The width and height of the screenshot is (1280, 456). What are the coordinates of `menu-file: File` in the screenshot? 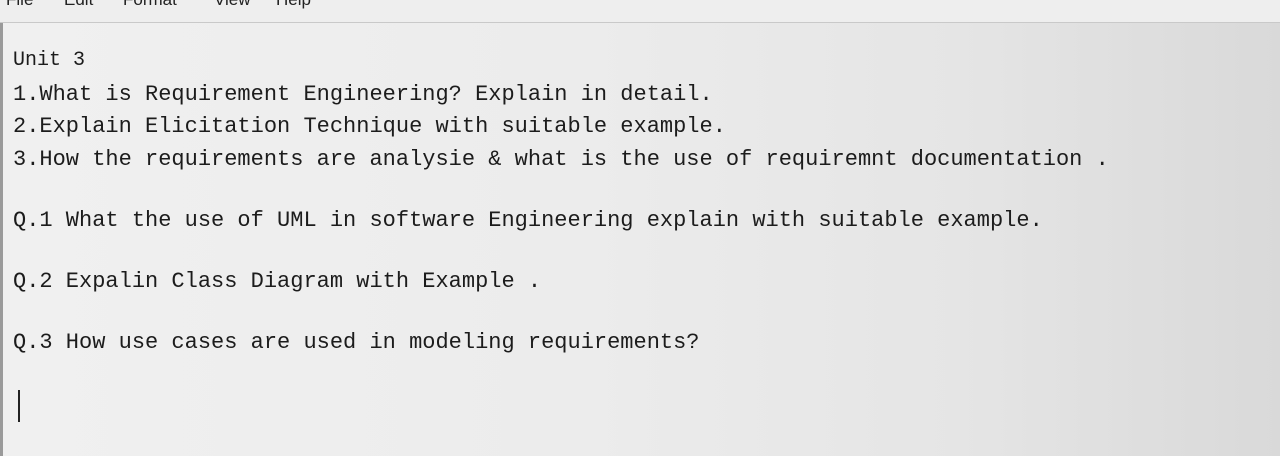 It's located at (19, 4).